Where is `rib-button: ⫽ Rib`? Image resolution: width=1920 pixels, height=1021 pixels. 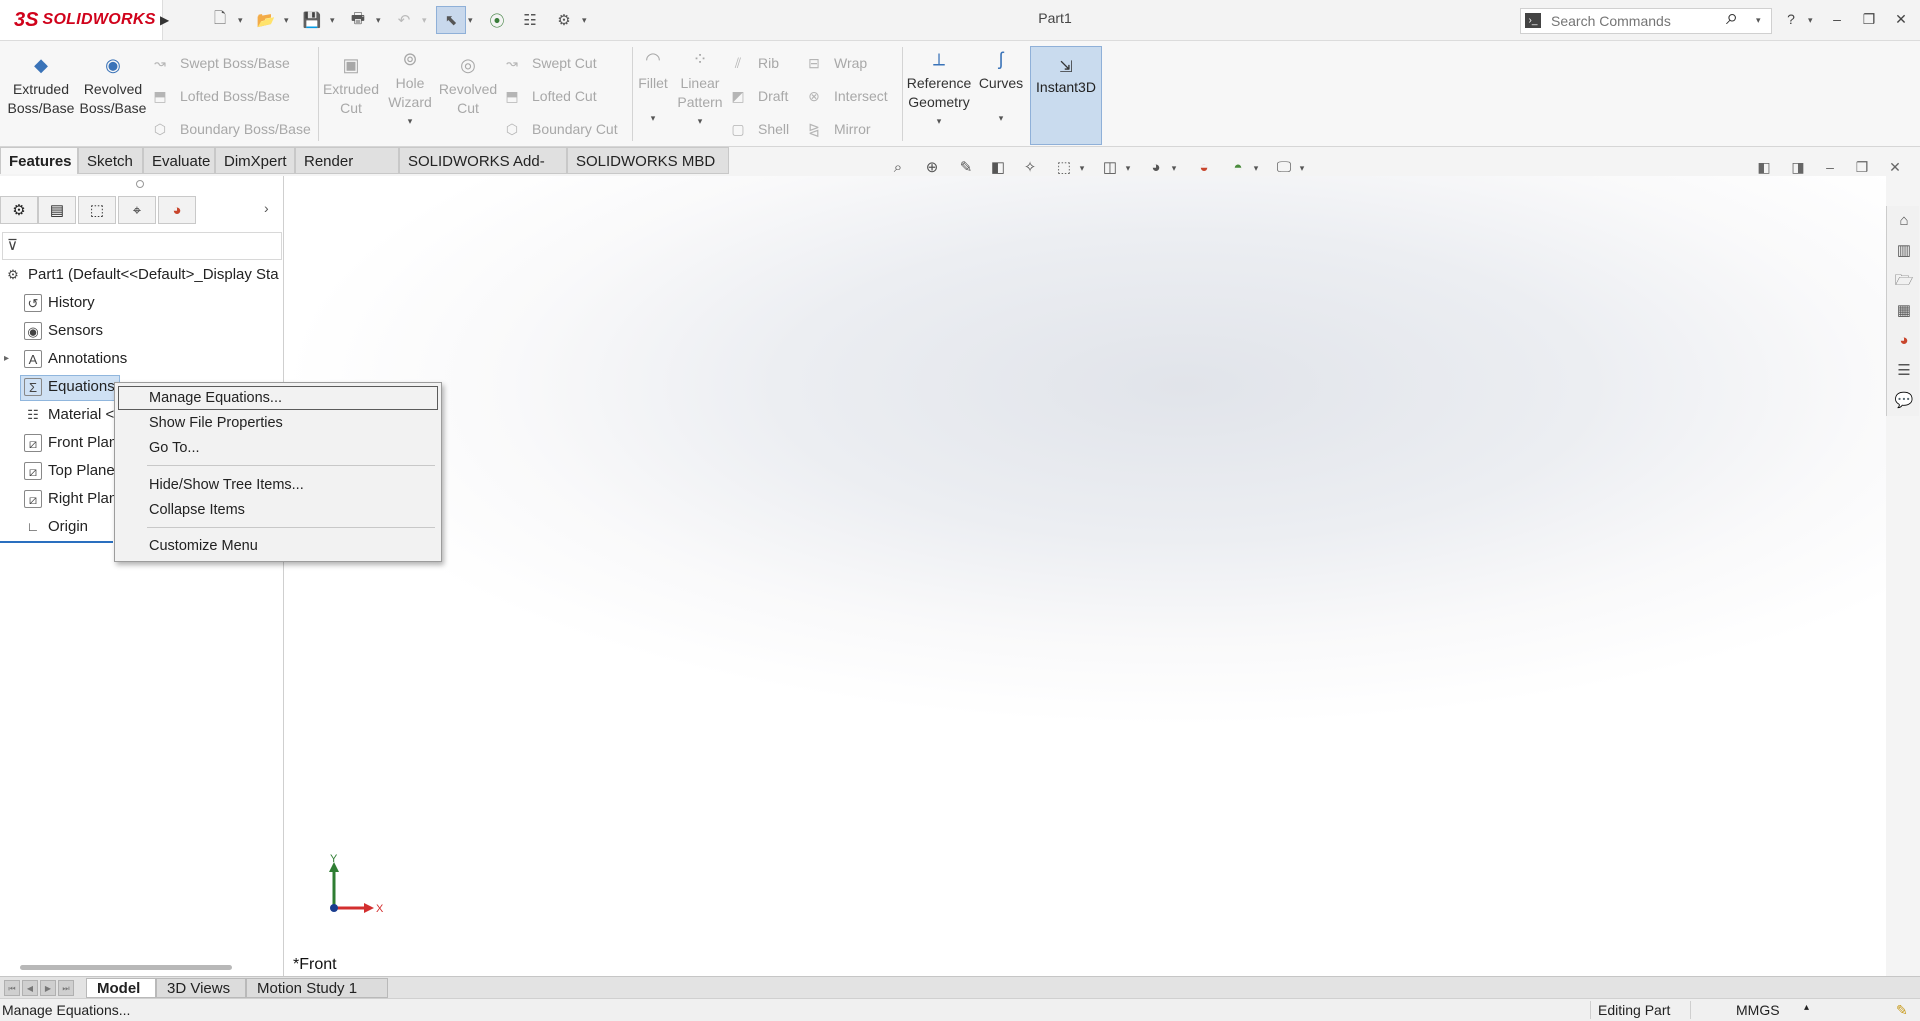
rib-button: ⫽ Rib is located at coordinates (753, 63).